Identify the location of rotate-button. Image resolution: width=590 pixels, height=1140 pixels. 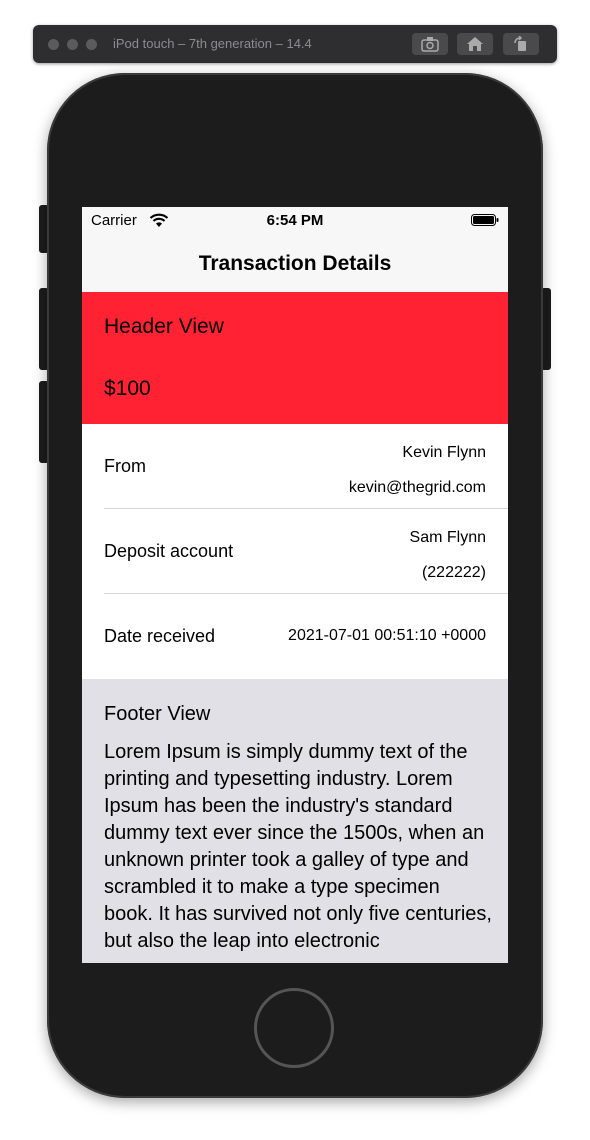
(521, 44).